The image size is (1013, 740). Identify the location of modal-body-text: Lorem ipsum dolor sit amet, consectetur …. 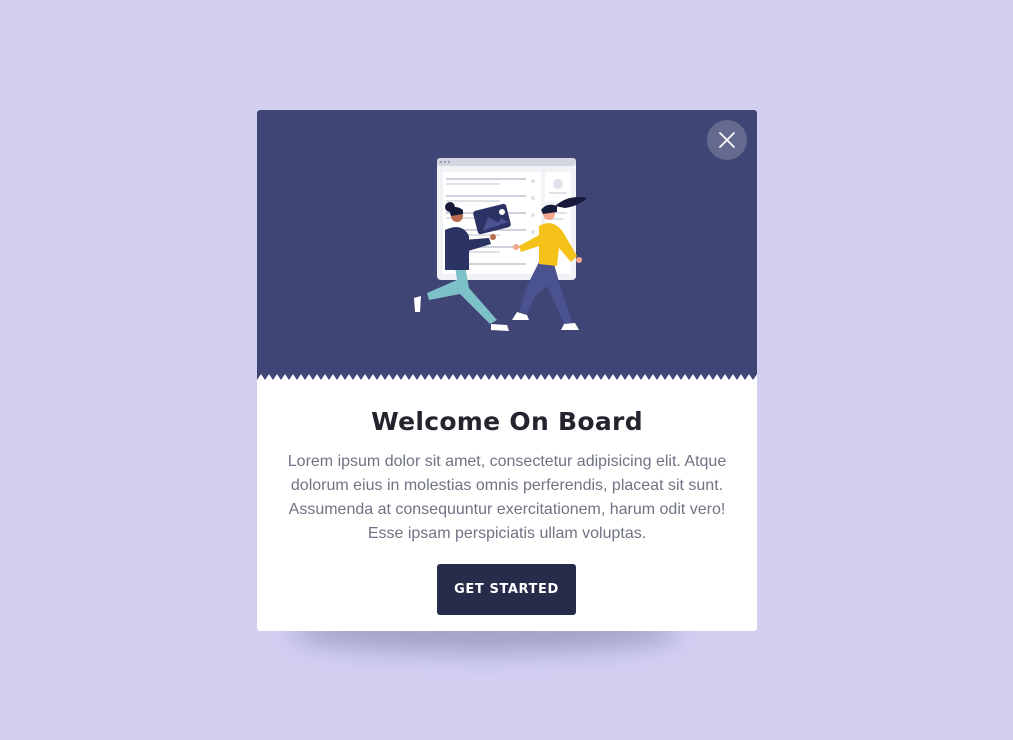
(507, 497).